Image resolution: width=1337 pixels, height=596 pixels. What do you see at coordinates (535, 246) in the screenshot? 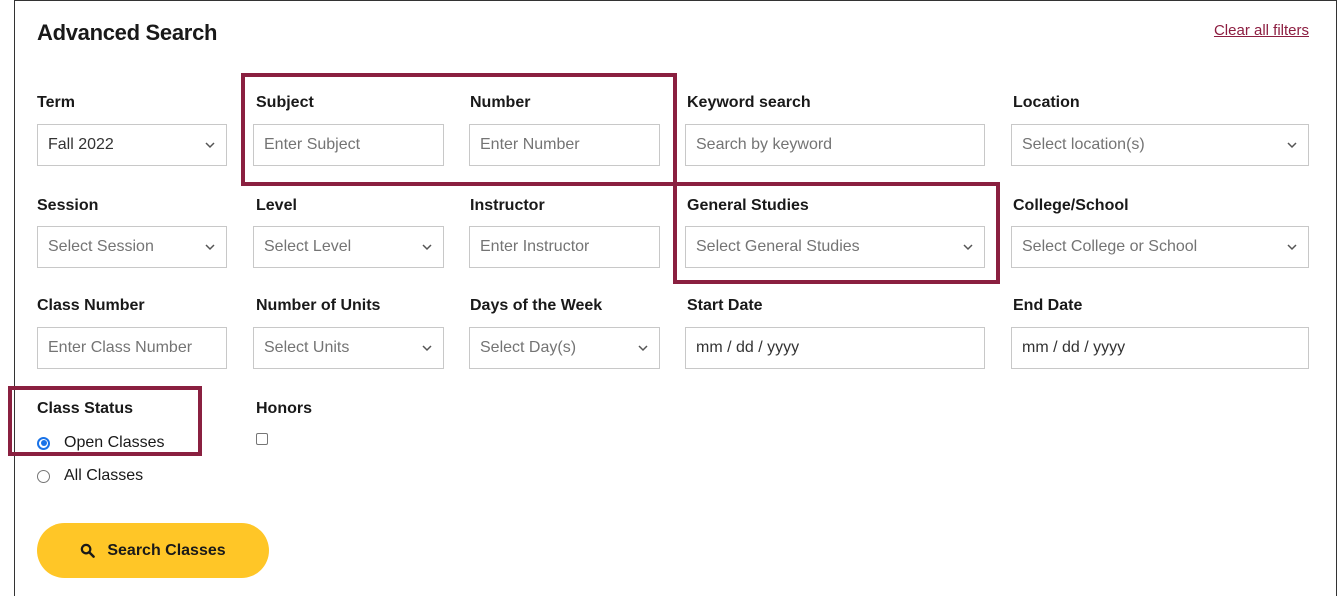
I see `instructor-placeholder: Enter Instructor` at bounding box center [535, 246].